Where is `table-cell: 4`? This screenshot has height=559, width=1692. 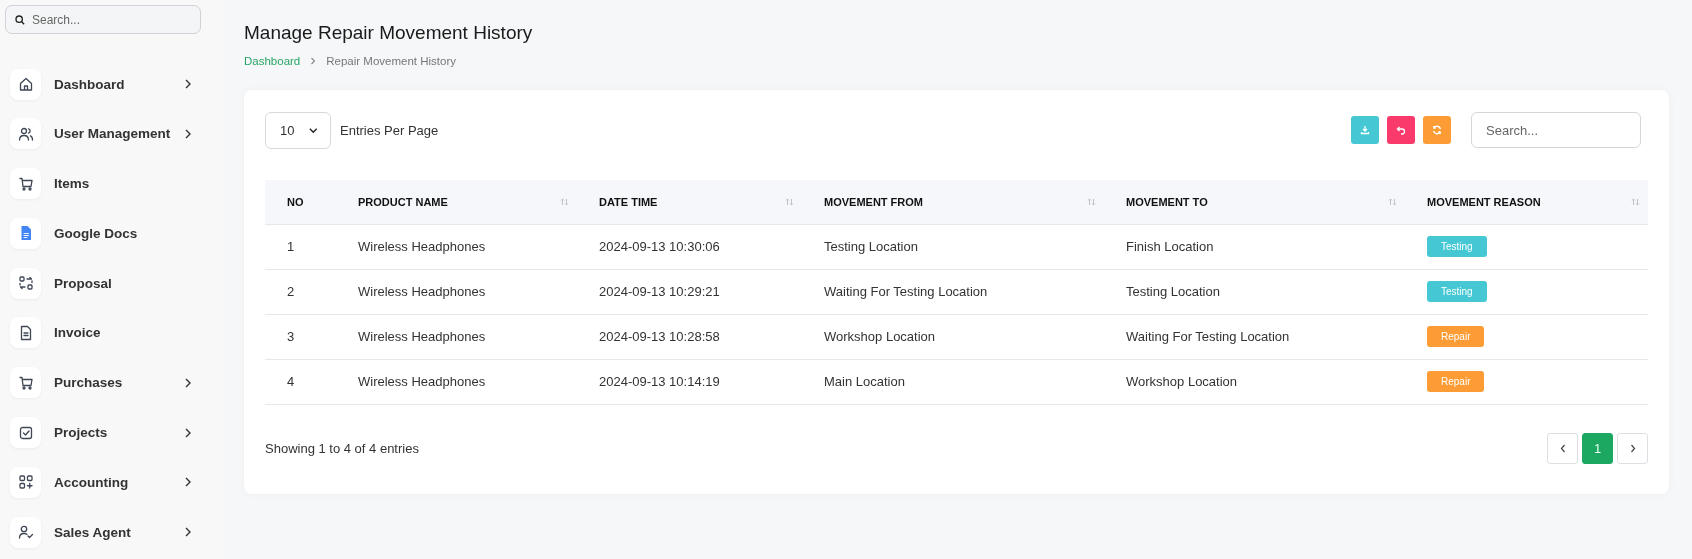 table-cell: 4 is located at coordinates (300, 381).